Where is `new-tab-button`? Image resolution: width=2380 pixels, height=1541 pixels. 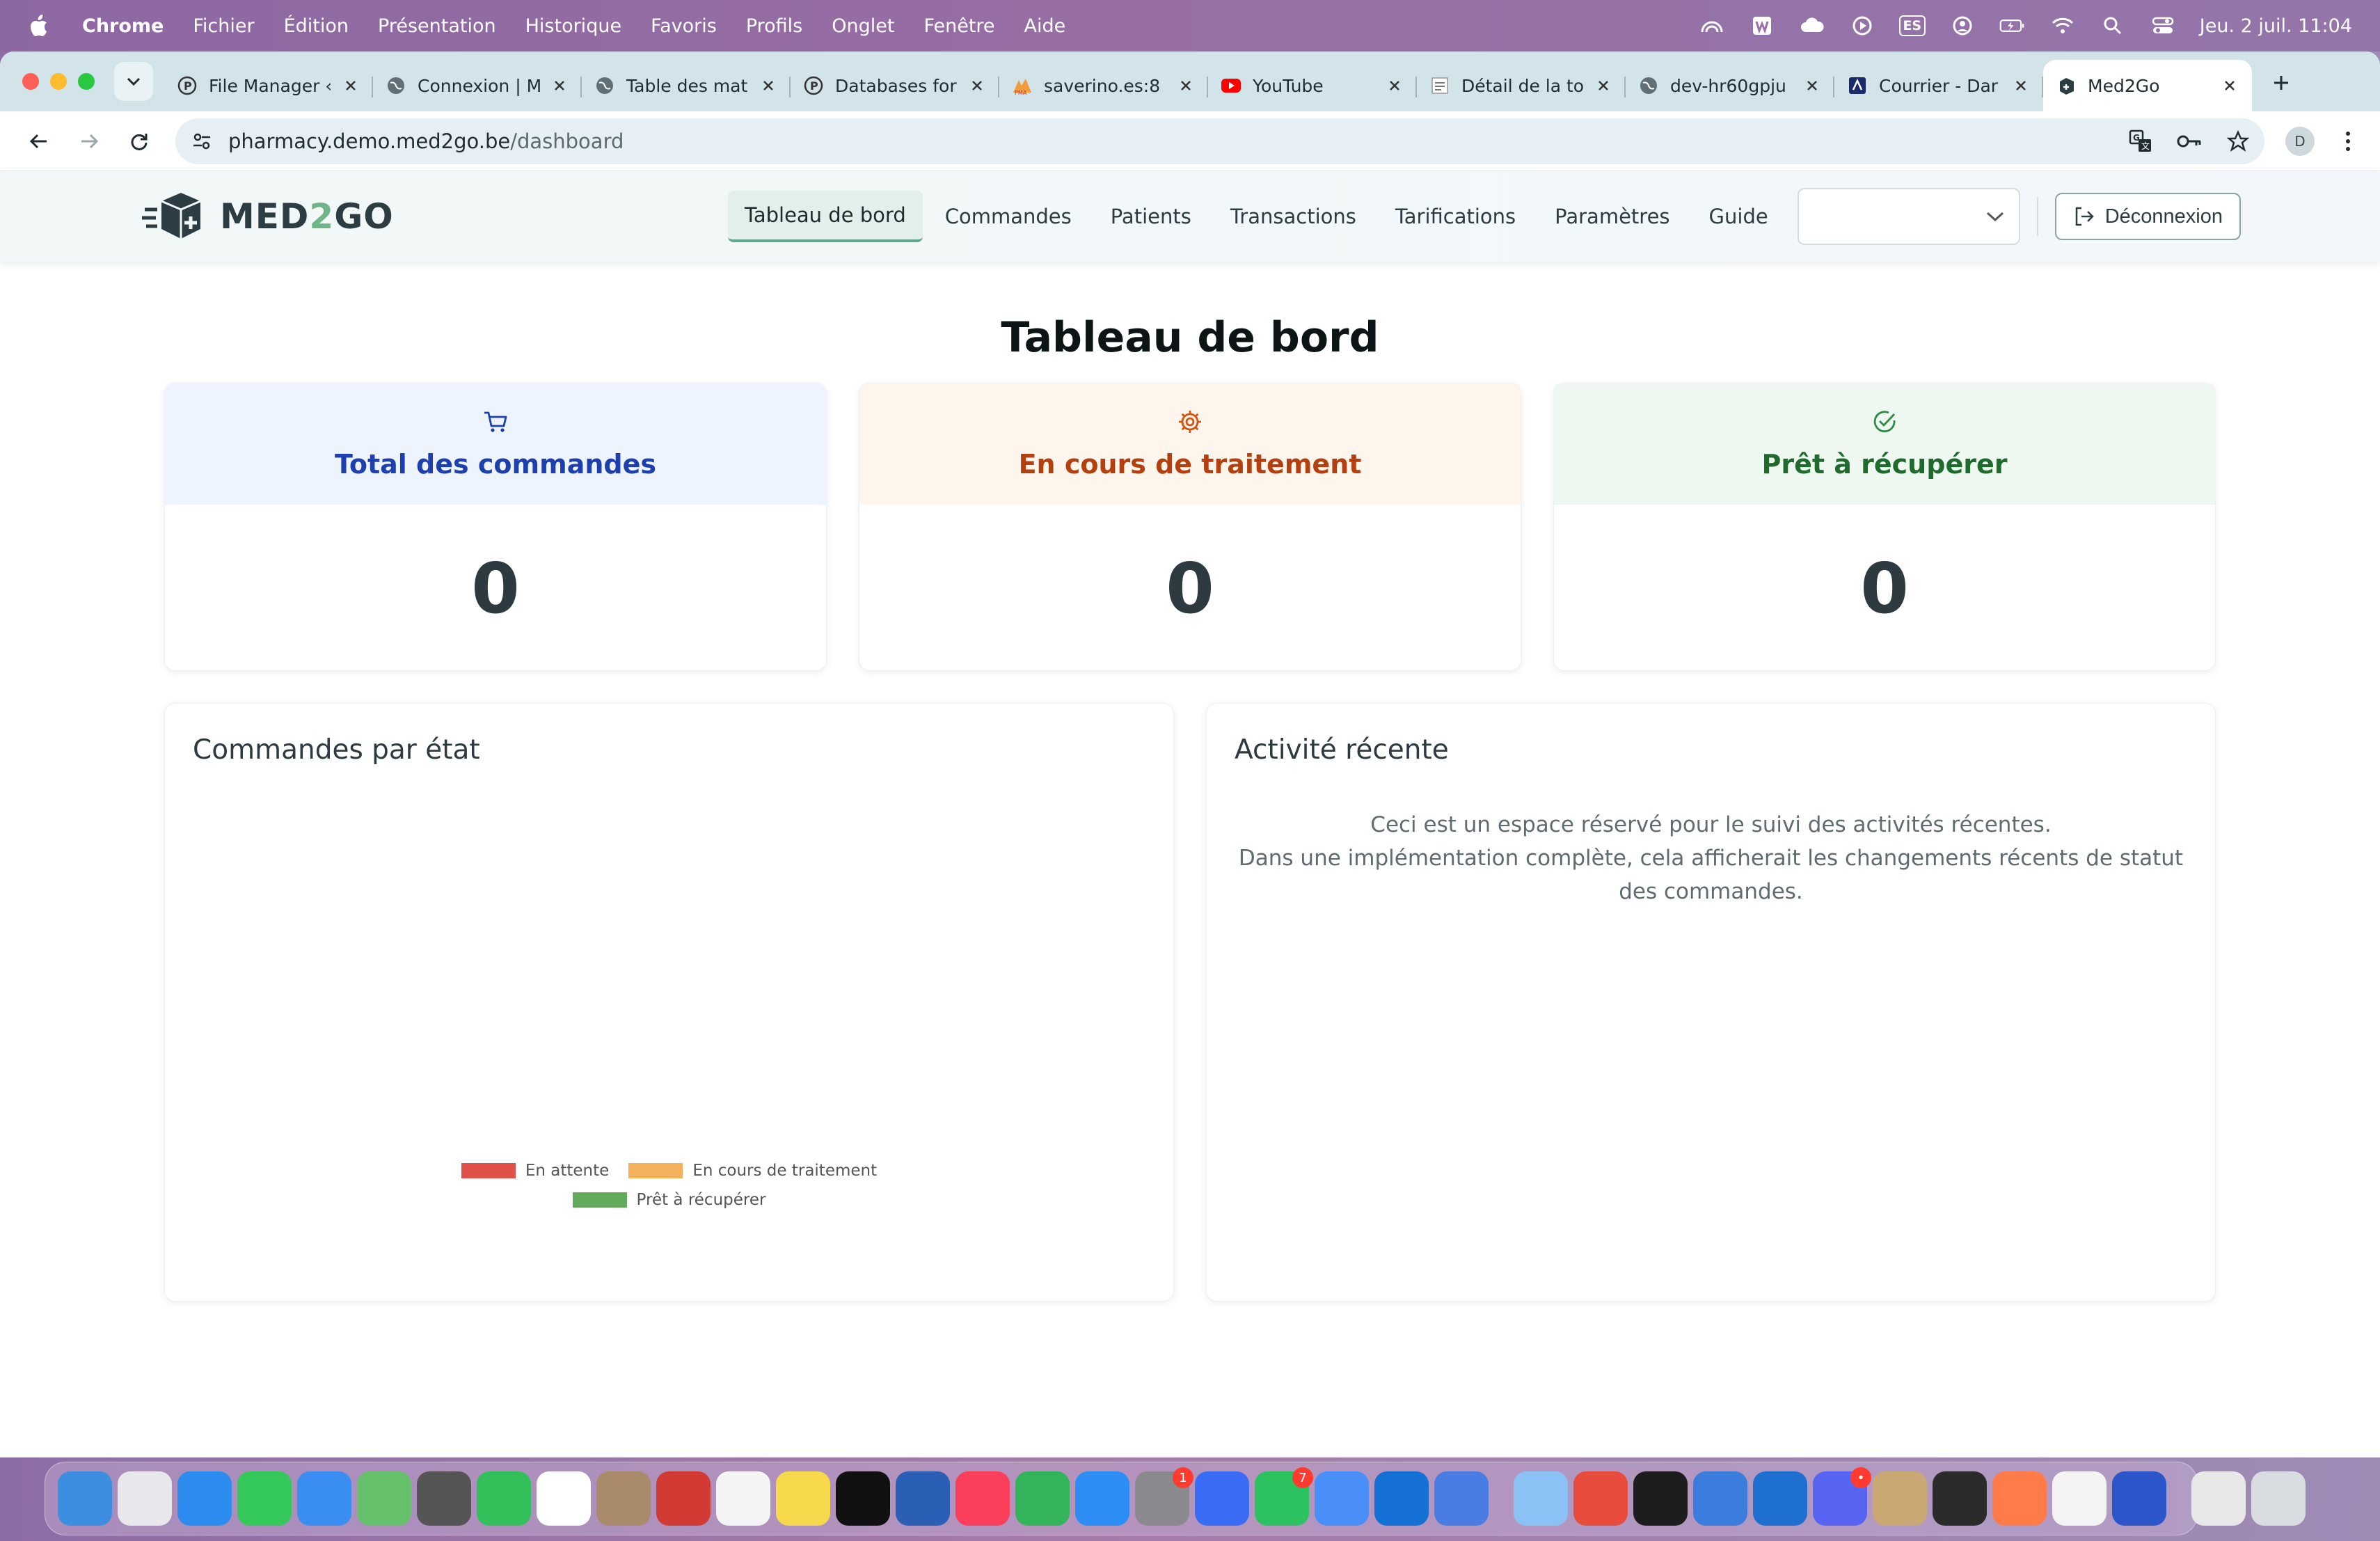
new-tab-button is located at coordinates (2281, 83).